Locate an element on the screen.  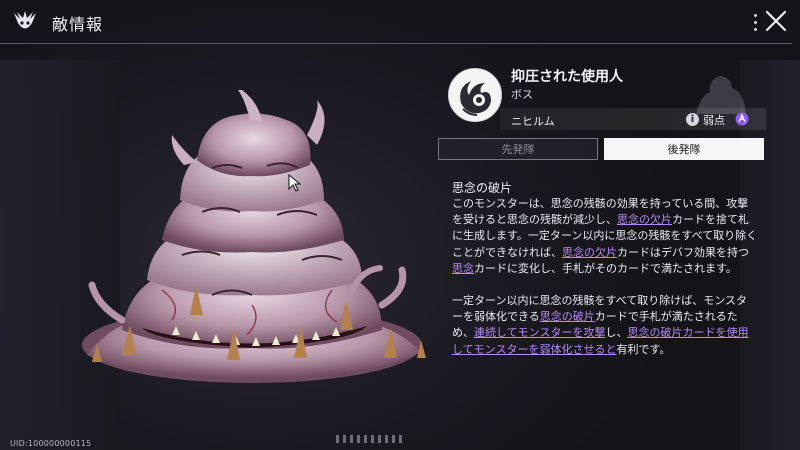
uid-label: UID:100000000115 is located at coordinates (51, 443).